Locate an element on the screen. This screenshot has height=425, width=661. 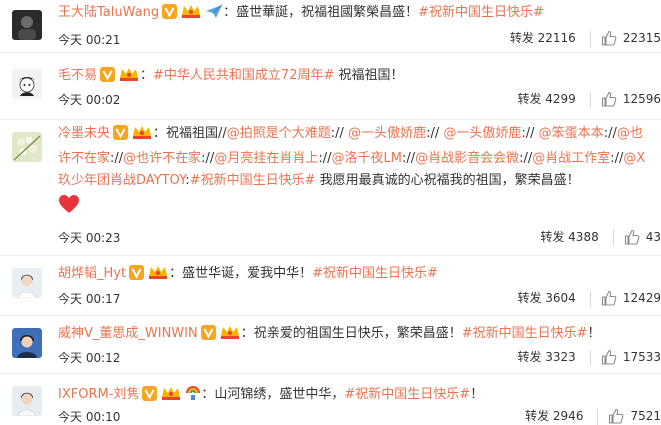
like-count: 12429 is located at coordinates (641, 298).